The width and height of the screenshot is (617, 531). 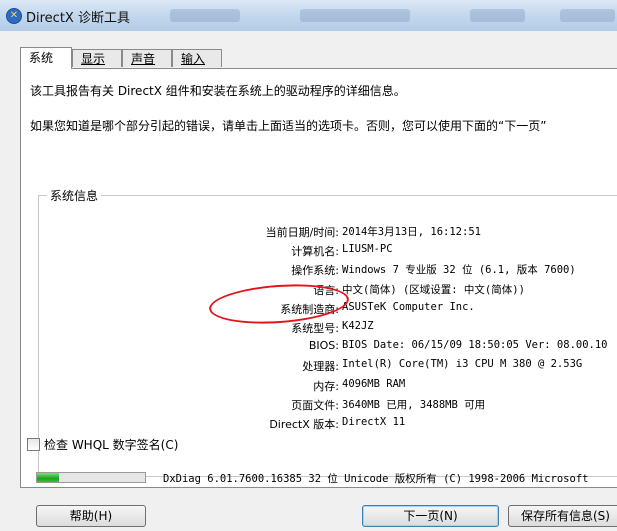 I want to click on system-info-label: 内存:, so click(x=326, y=386).